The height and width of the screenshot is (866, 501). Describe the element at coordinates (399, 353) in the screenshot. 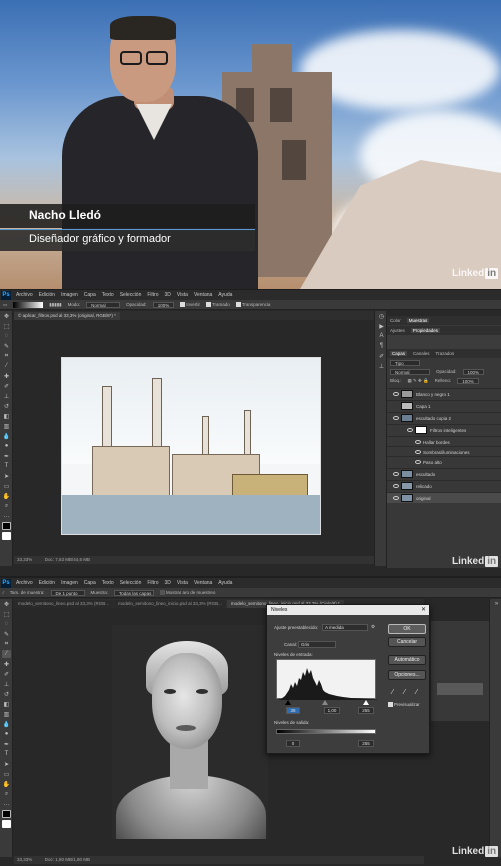

I see `tab-capas: Capas` at that location.